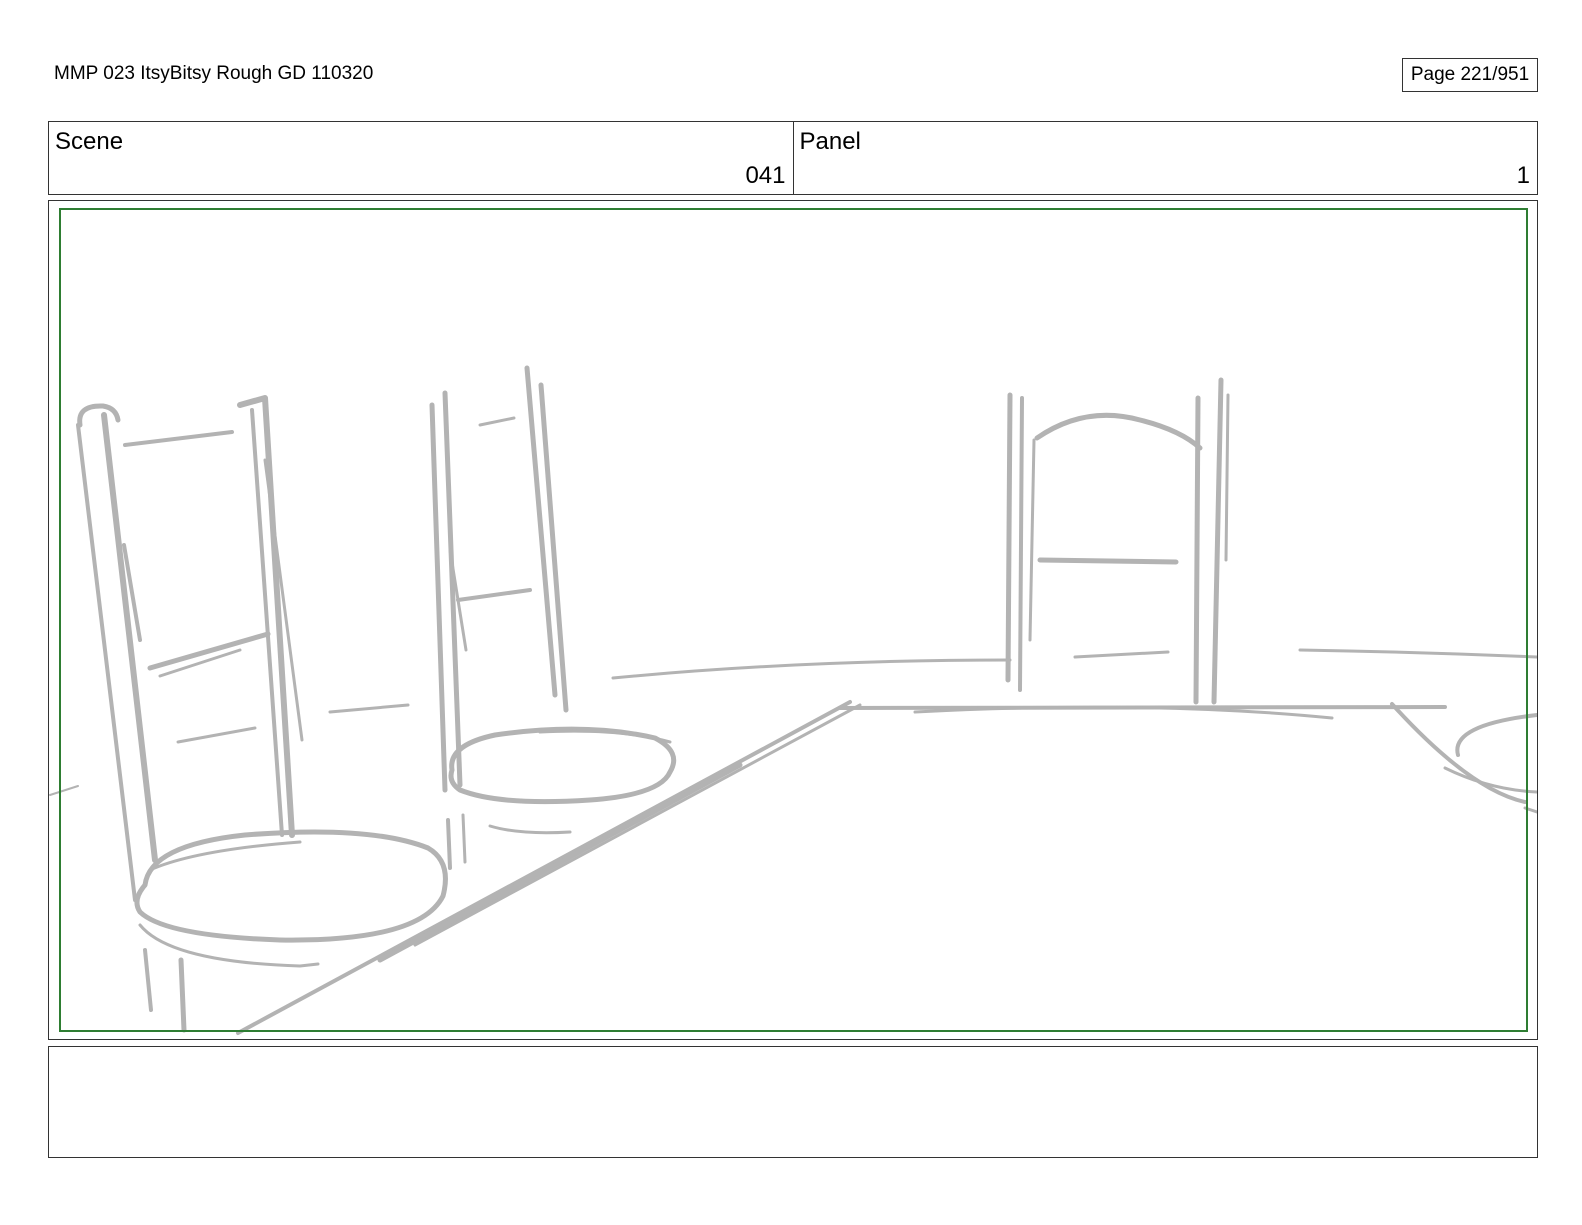 The image size is (1582, 1225). I want to click on scene-cell: Scene 041, so click(421, 158).